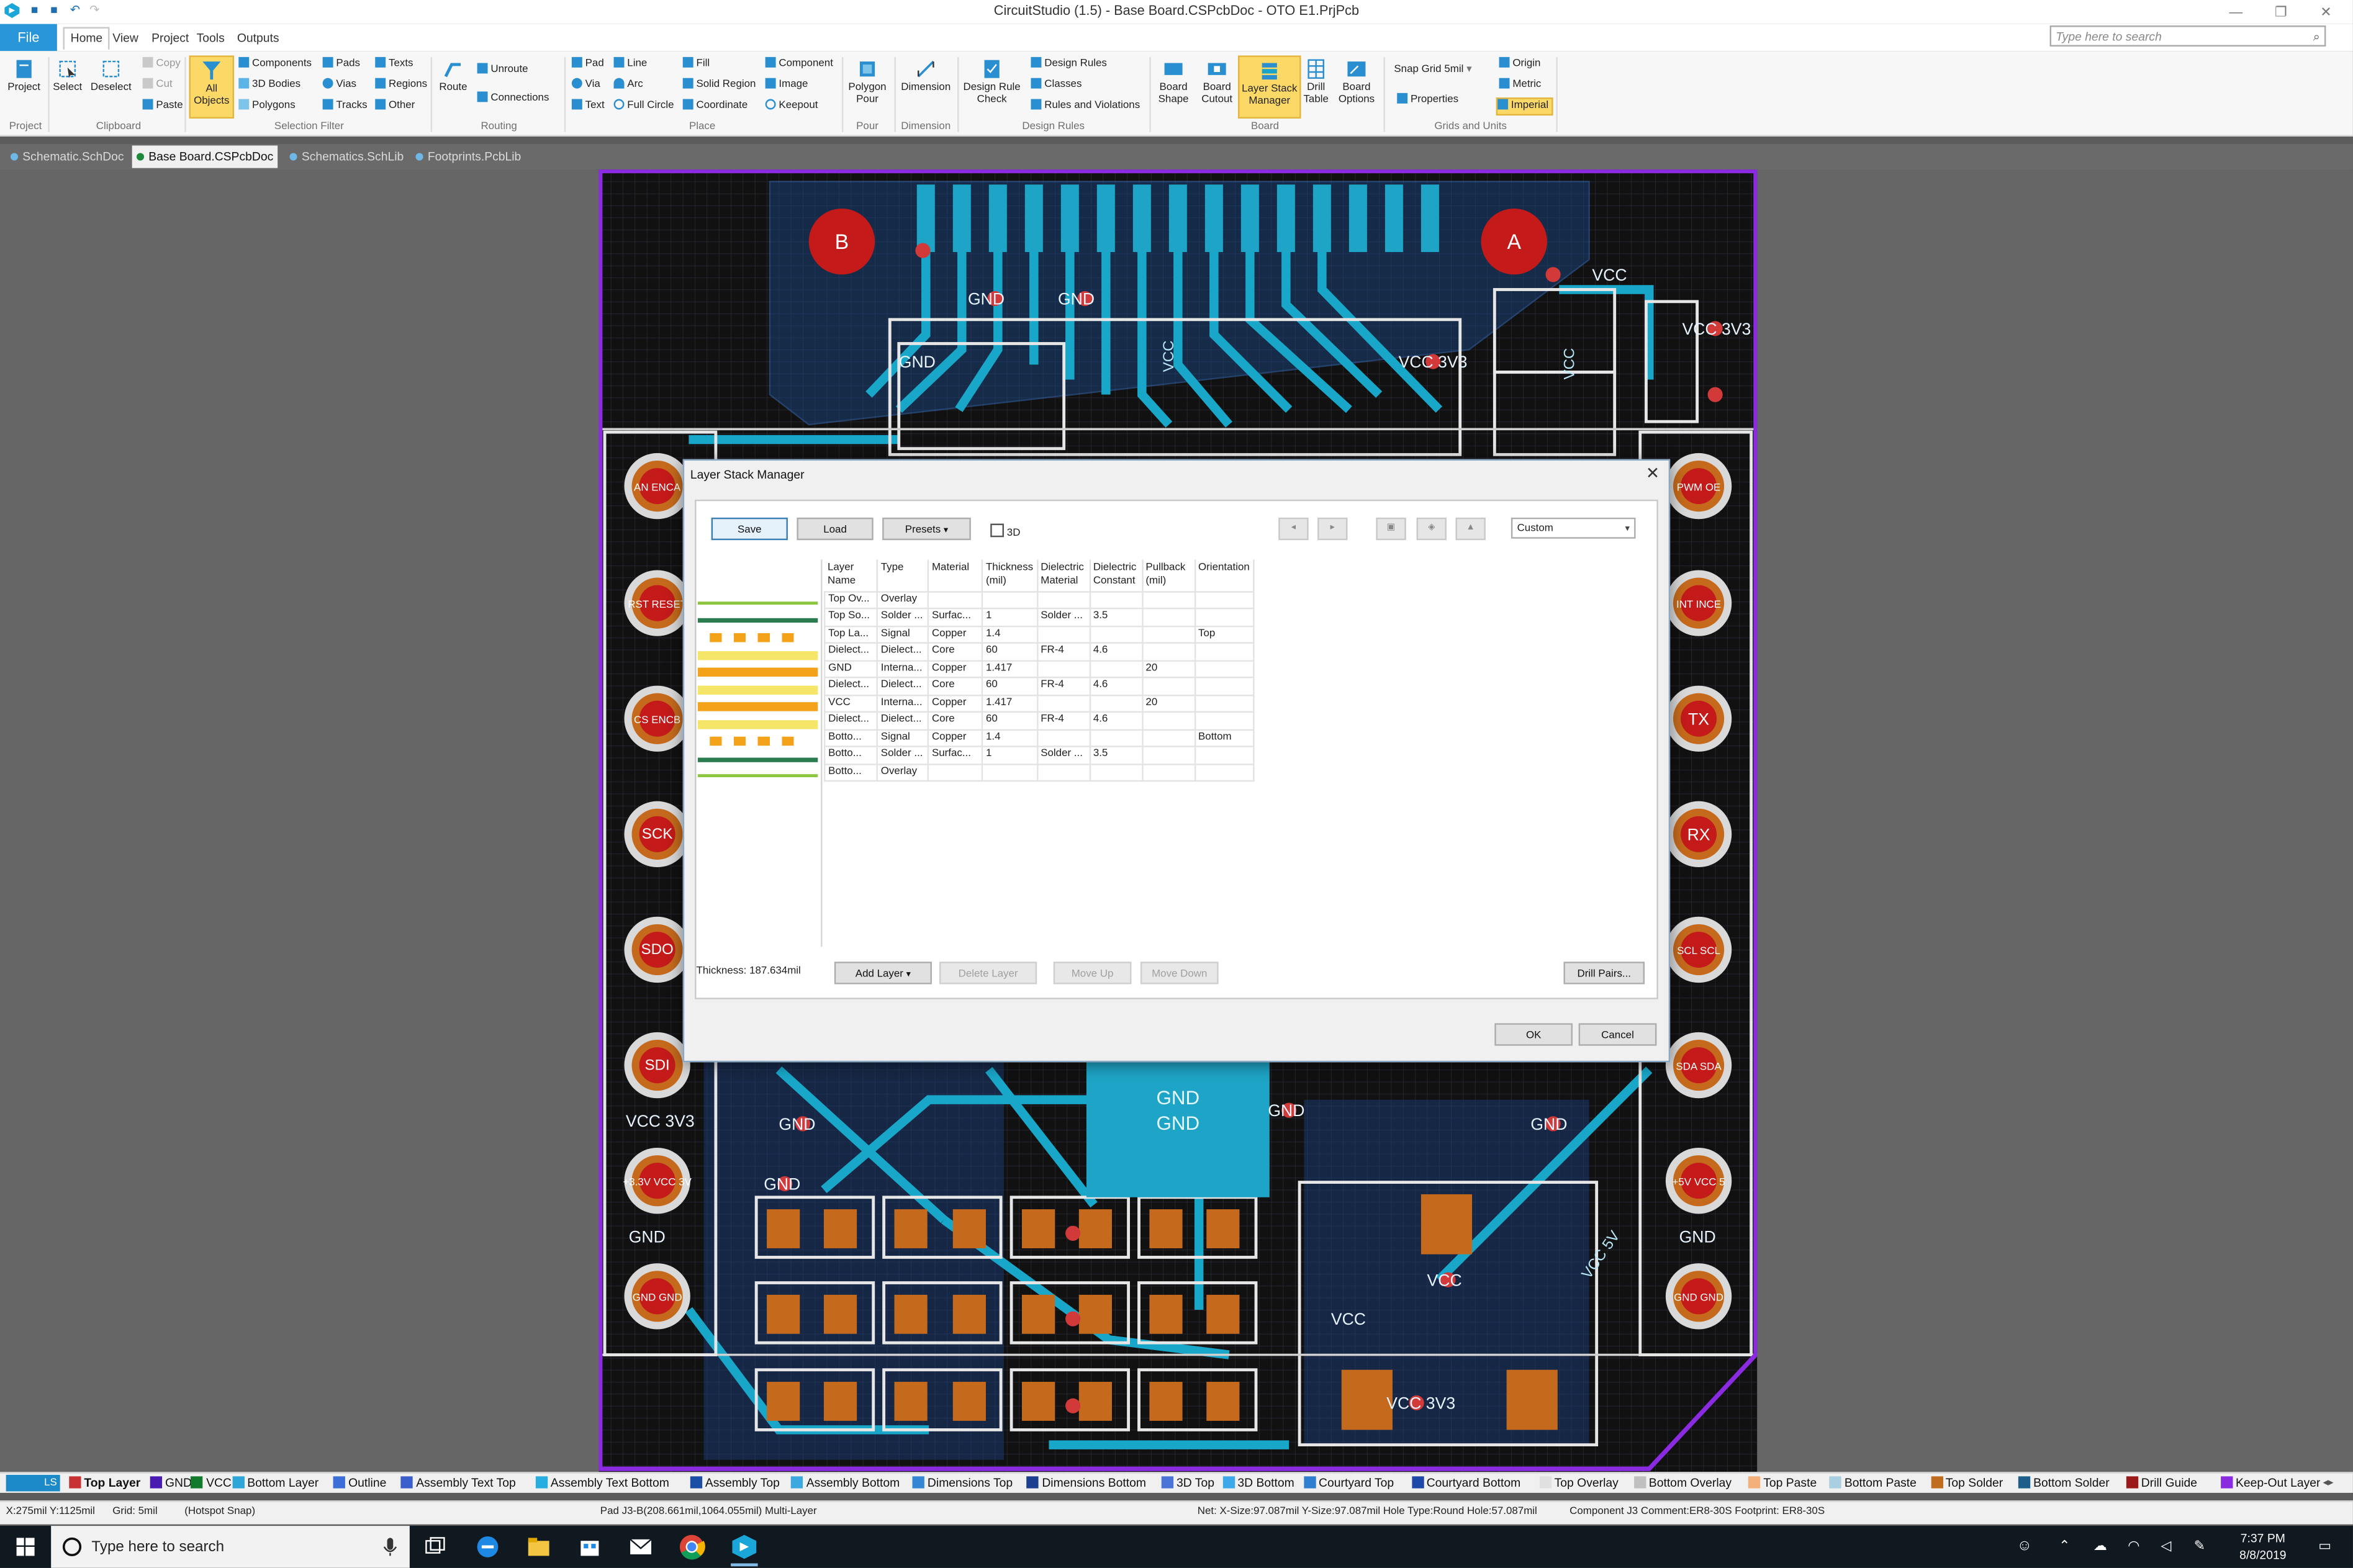 Image resolution: width=2353 pixels, height=1568 pixels. Describe the element at coordinates (359, 1483) in the screenshot. I see `layer-tab: Outline` at that location.